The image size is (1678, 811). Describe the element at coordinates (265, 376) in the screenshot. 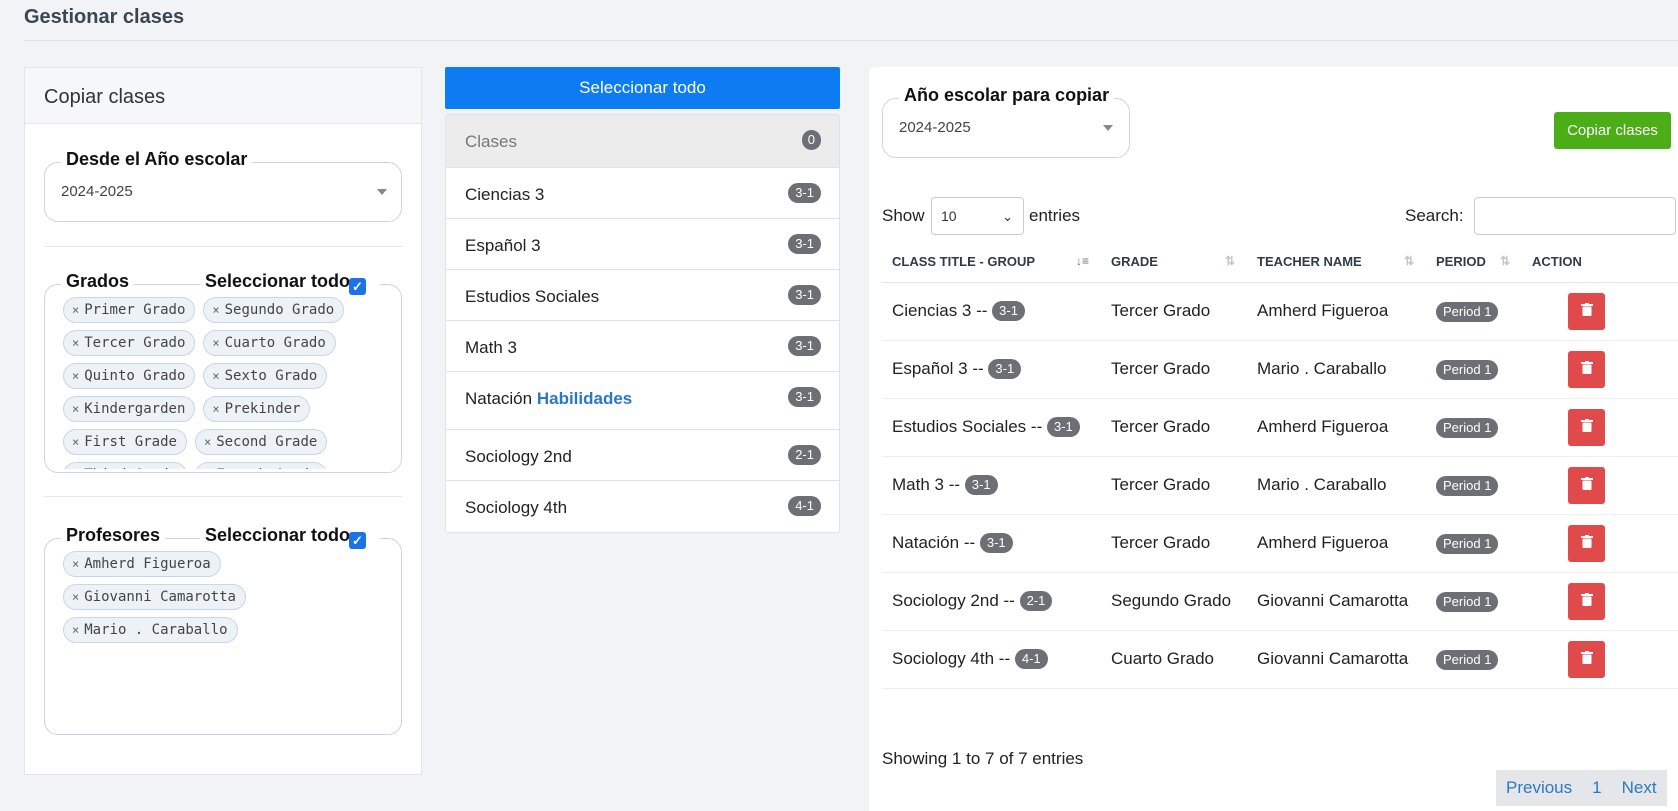

I see `selected-chip: × Sexto Grado` at that location.